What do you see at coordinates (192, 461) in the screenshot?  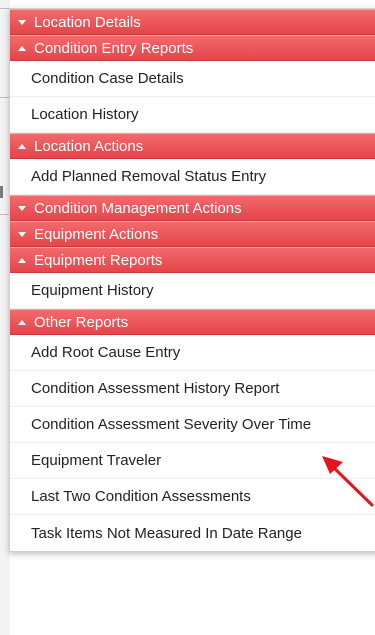 I see `menu-item: Equipment Traveler` at bounding box center [192, 461].